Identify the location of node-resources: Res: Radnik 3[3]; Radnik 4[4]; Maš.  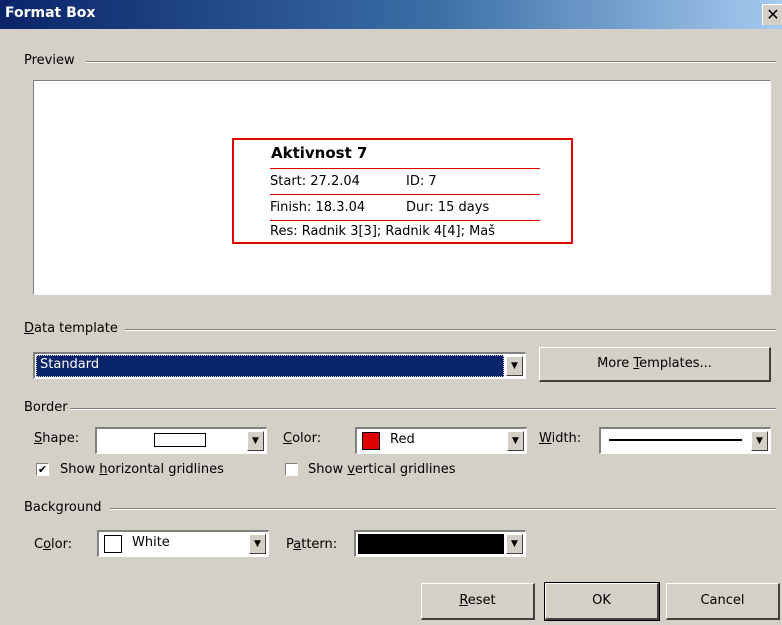
(383, 231).